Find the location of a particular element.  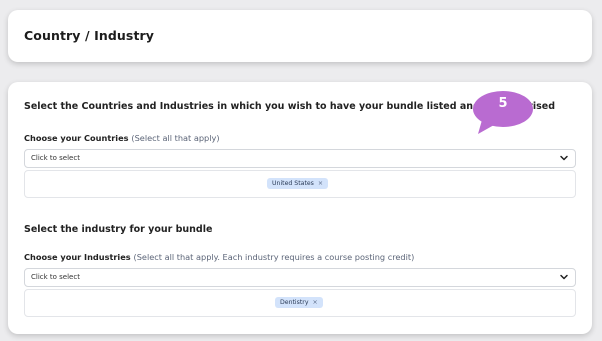

countries-label-text: Choose your Countries is located at coordinates (76, 138).